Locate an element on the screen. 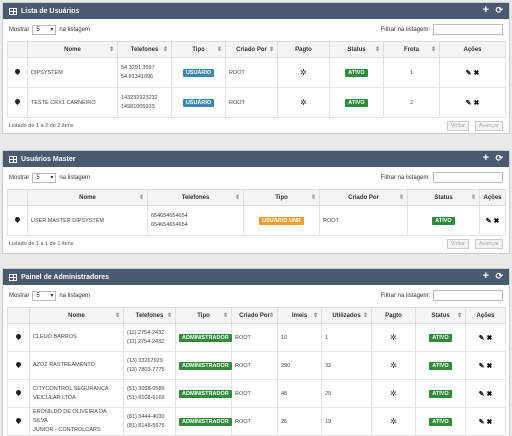 The height and width of the screenshot is (436, 512). col-header-imeis: Imeis is located at coordinates (299, 315).